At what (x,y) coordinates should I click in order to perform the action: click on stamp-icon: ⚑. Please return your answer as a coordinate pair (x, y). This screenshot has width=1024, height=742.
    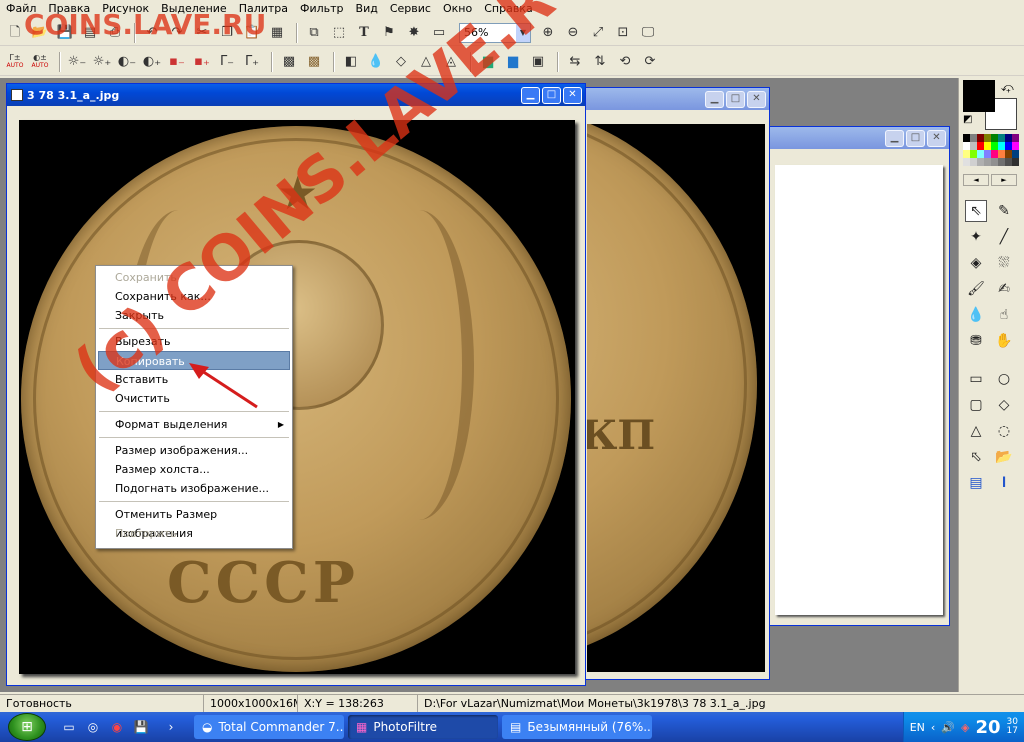
    Looking at the image, I should click on (389, 33).